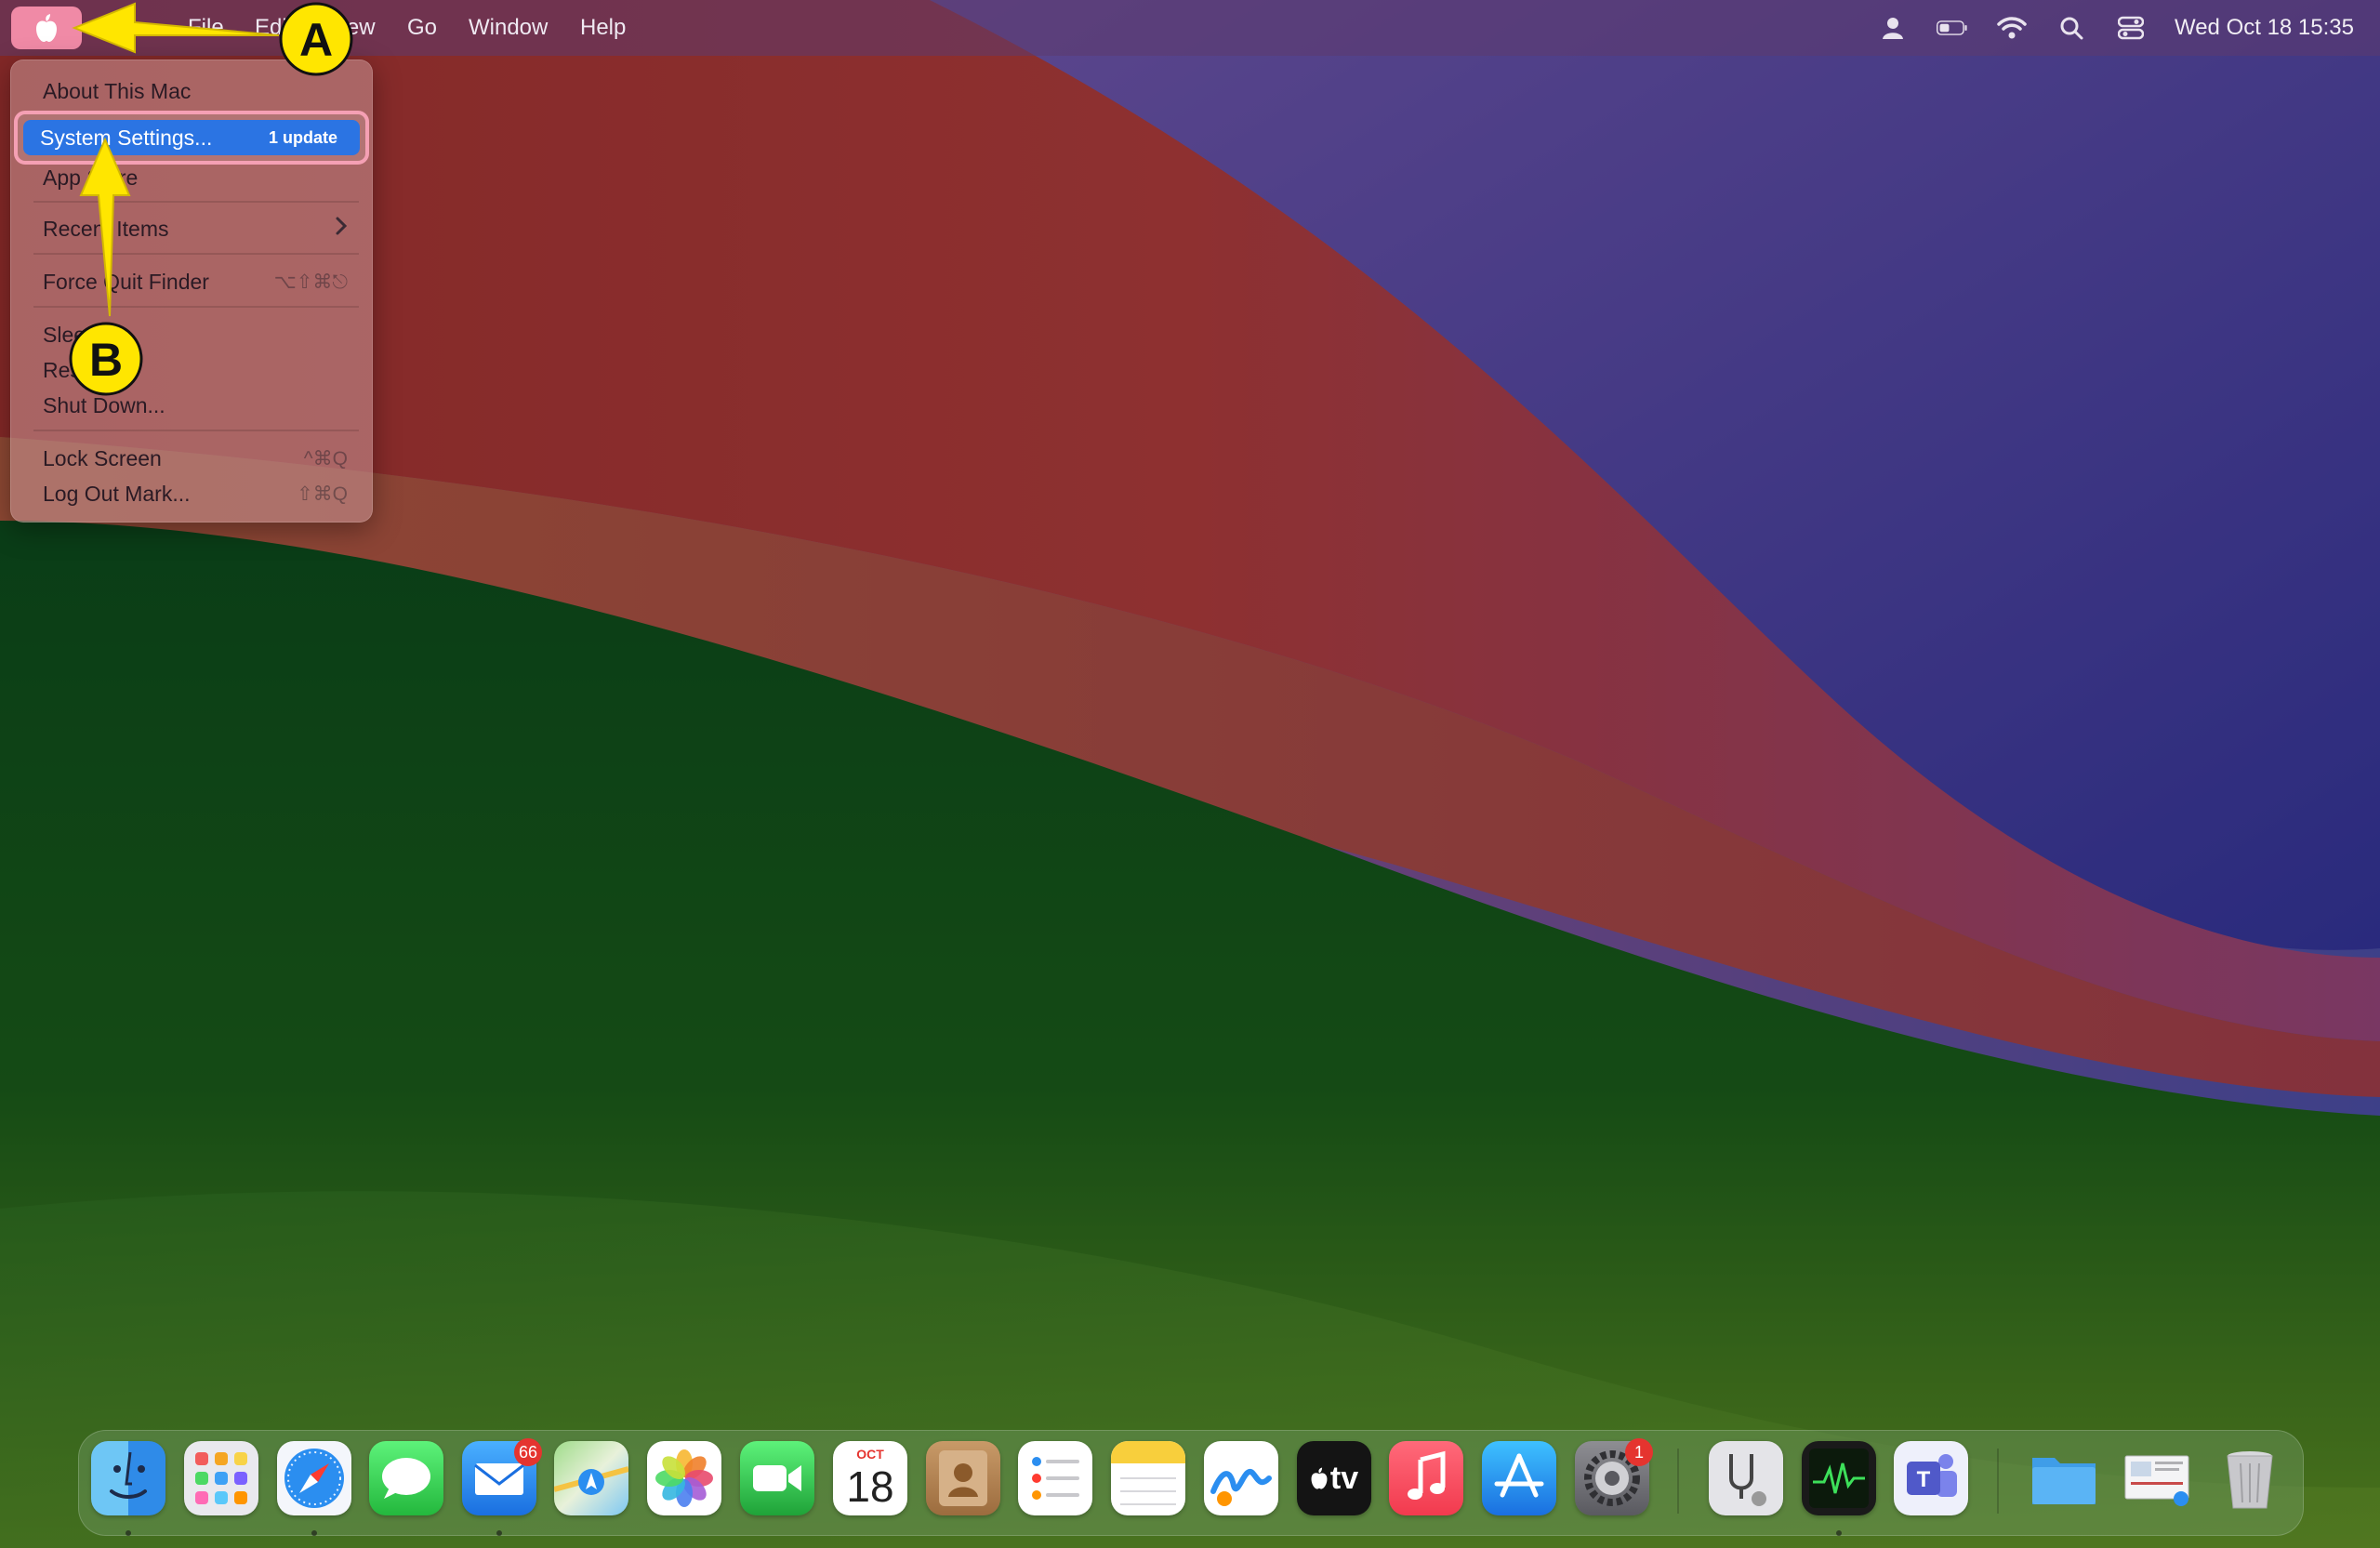  I want to click on photos-icon, so click(684, 1478).